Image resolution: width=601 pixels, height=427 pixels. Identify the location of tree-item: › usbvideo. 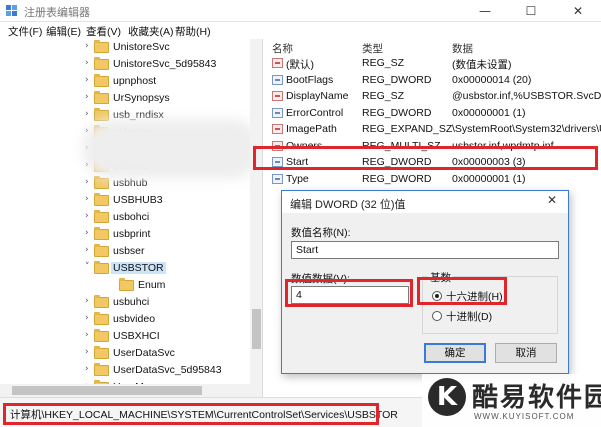
(125, 319).